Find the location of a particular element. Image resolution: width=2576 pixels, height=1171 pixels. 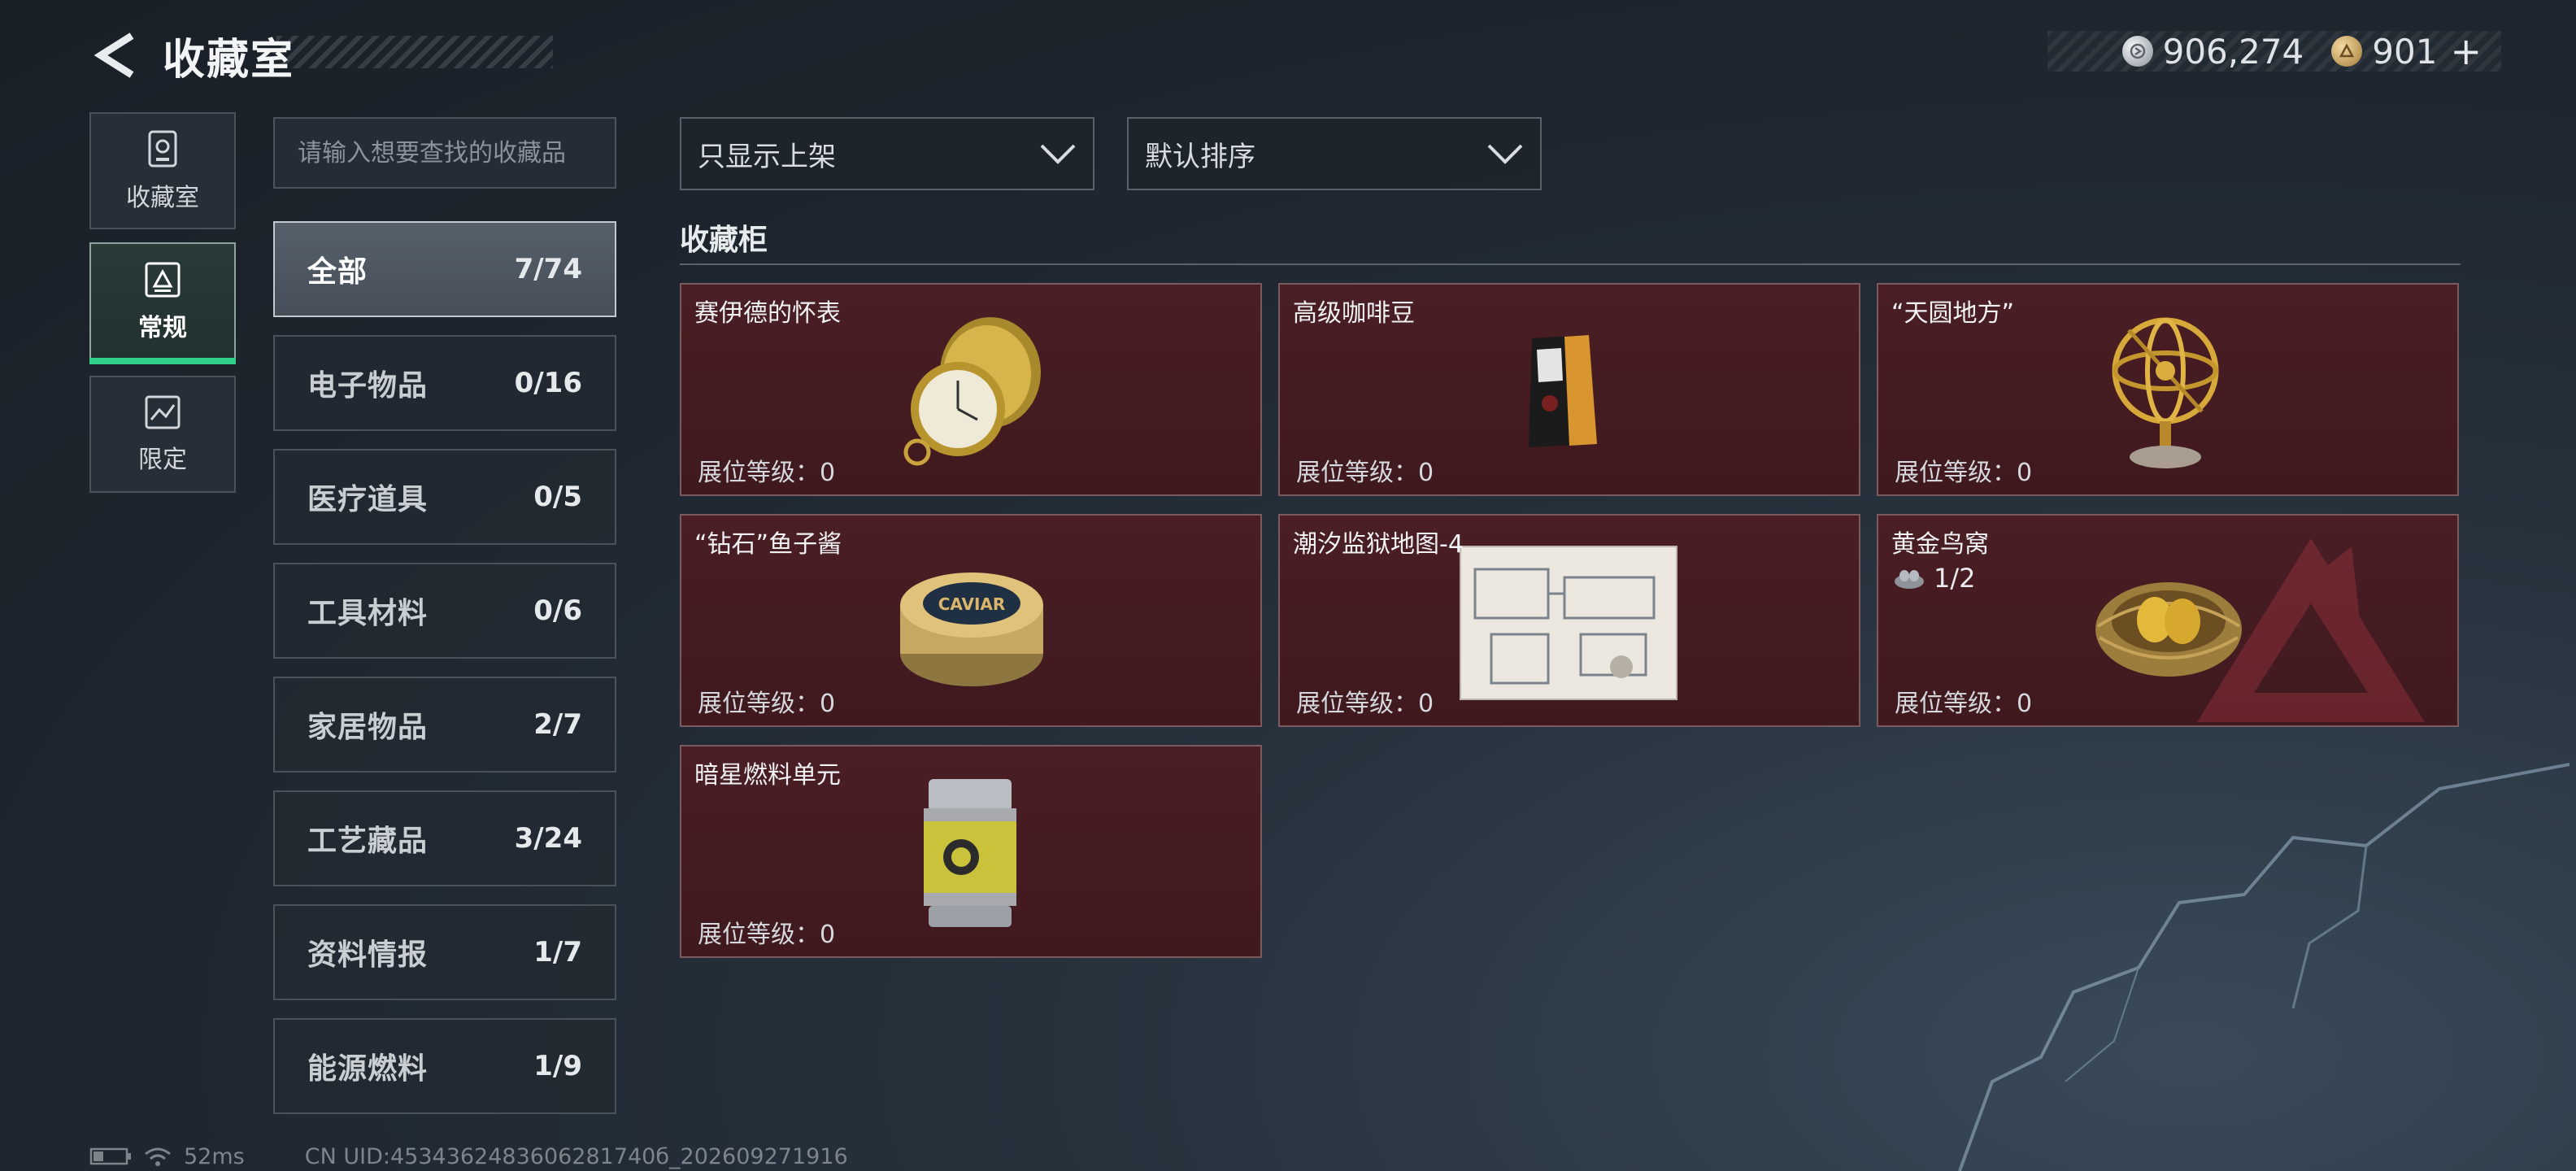

item-name: 潮汐监狱地图-4 is located at coordinates (1378, 544).